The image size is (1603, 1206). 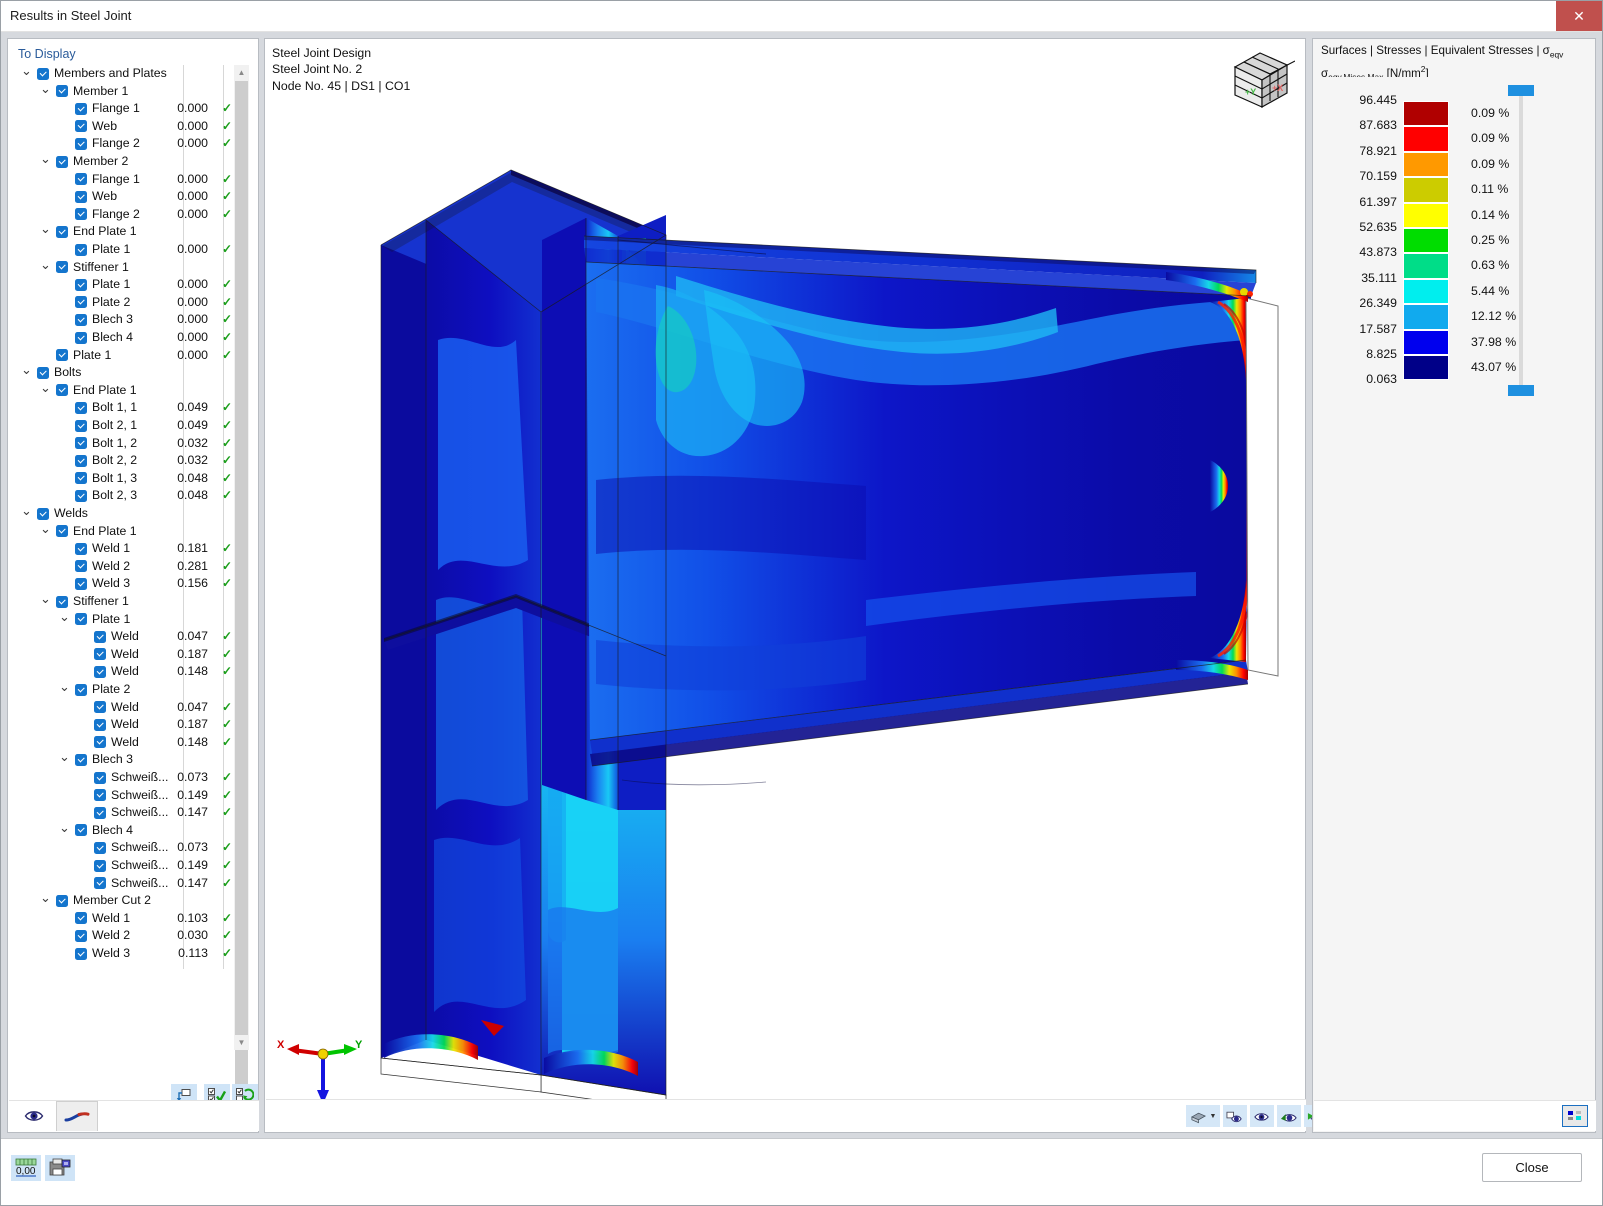 What do you see at coordinates (134, 461) in the screenshot?
I see `tree-row: Bolt 2, 2 0.032 ✓` at bounding box center [134, 461].